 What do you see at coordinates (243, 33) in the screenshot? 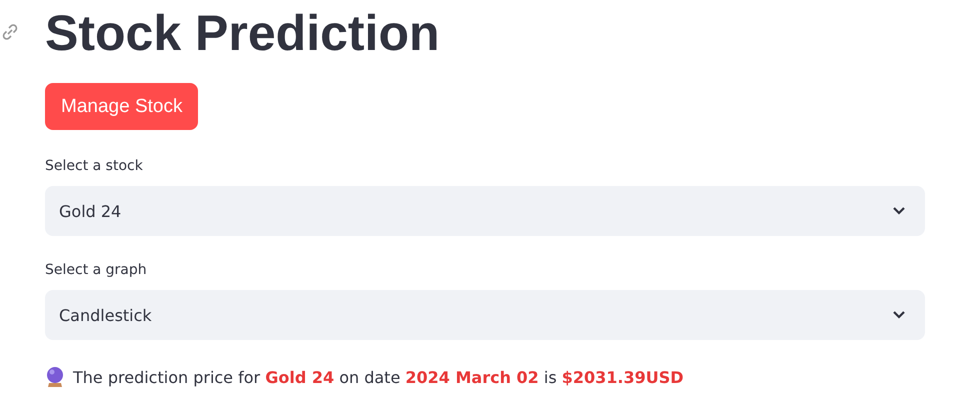
I see `page-title: Stock Prediction` at bounding box center [243, 33].